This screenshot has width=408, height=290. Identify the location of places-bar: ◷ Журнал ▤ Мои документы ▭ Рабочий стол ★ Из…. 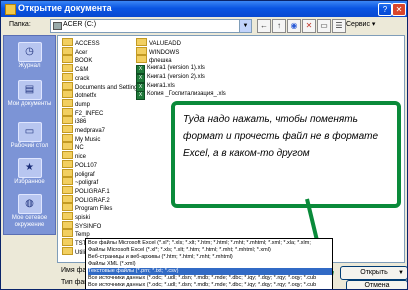
(29, 135).